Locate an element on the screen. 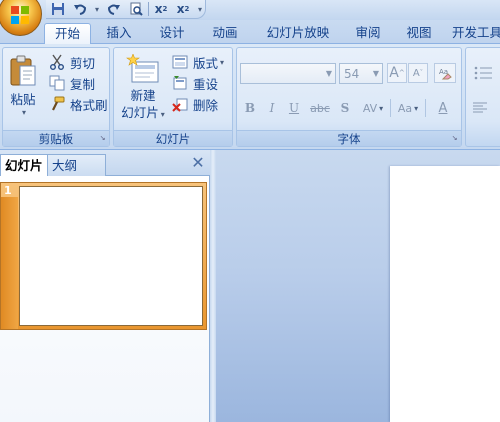  paste-label: 粘贴 is located at coordinates (23, 99).